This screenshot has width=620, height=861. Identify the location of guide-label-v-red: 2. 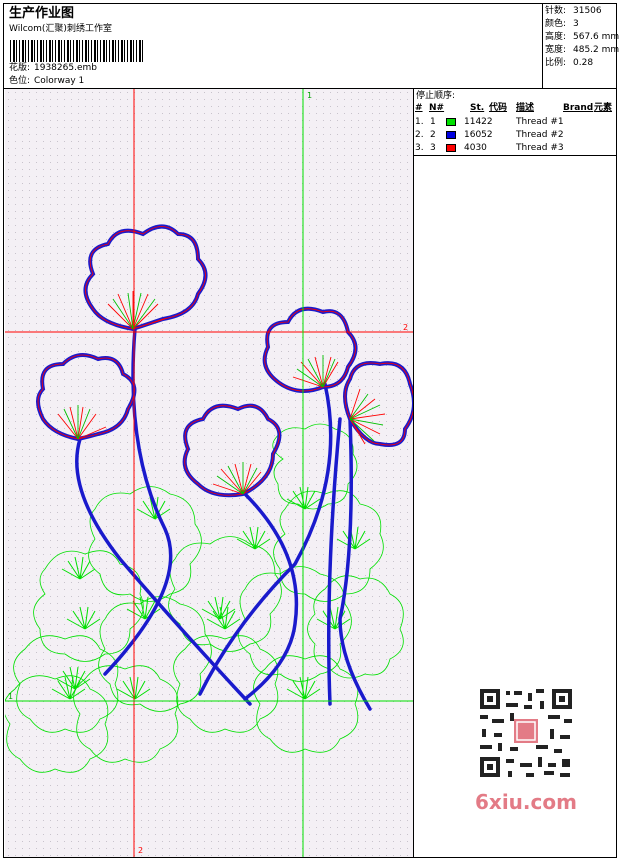
(141, 850).